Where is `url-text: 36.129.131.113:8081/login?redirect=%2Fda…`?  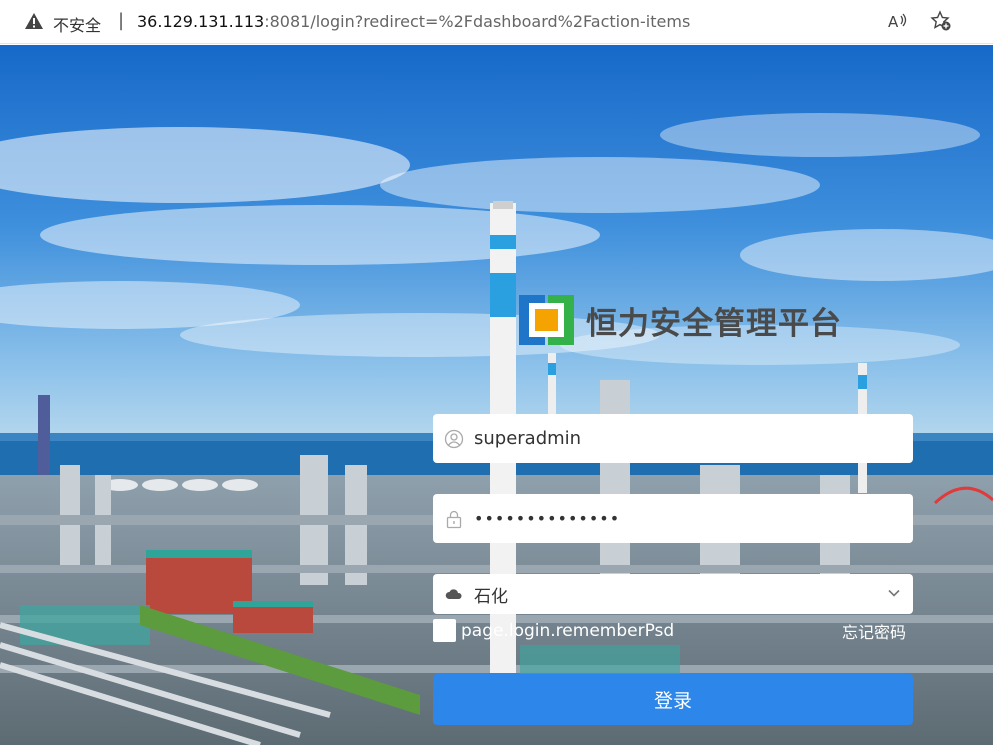 url-text: 36.129.131.113:8081/login?redirect=%2Fda… is located at coordinates (413, 21).